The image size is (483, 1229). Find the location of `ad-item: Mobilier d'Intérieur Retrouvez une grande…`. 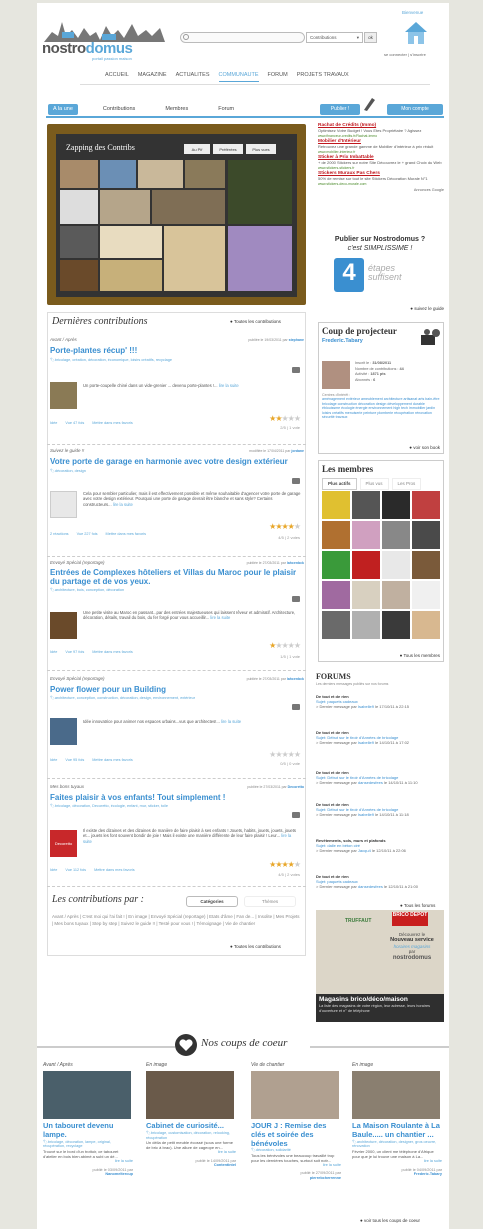

ad-item: Mobilier d'Intérieur Retrouvez une grande… is located at coordinates (381, 146).